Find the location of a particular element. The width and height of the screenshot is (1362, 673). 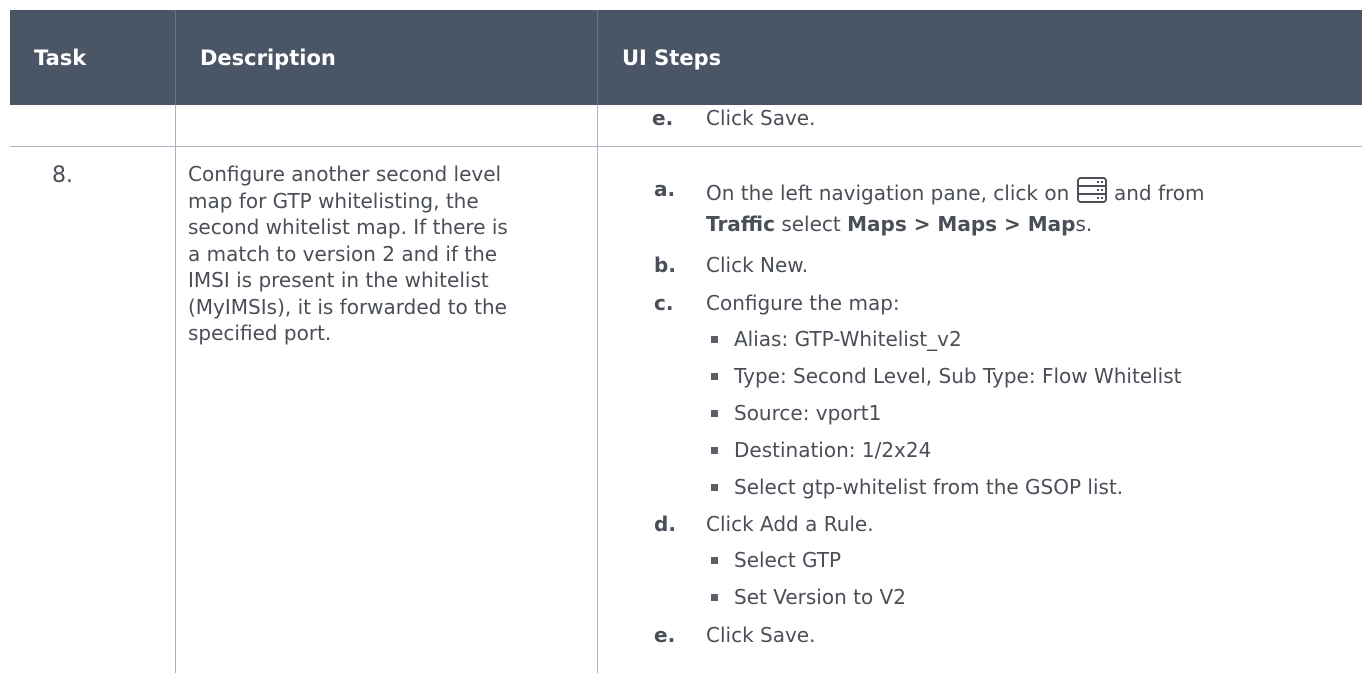

step-a-line-2: Traffic select Maps > Maps > Maps. is located at coordinates (899, 224).